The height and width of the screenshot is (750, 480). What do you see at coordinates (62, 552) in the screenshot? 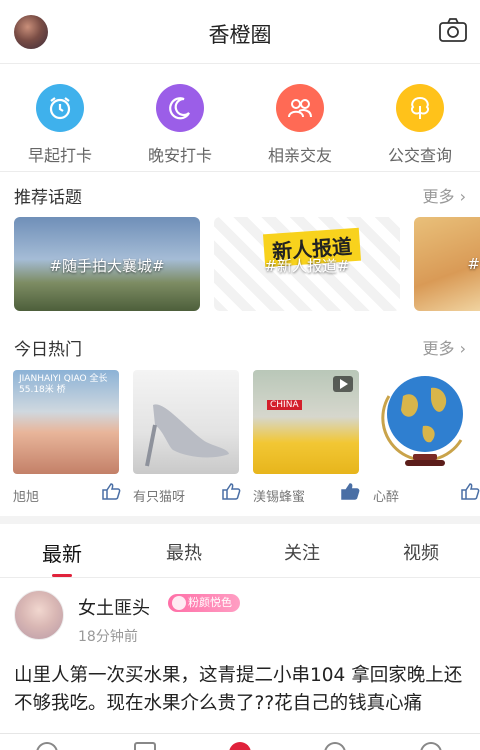
I see `tab-latest: 最新` at bounding box center [62, 552].